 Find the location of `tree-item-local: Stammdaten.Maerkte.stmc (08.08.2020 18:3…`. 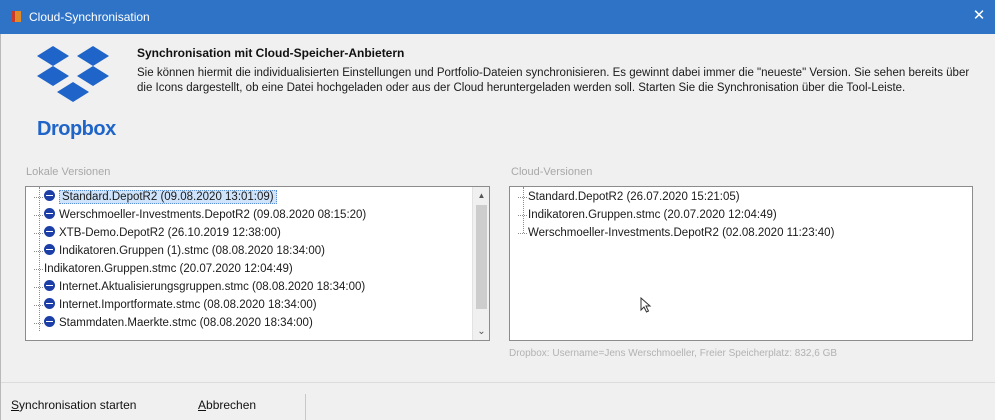

tree-item-local: Stammdaten.Maerkte.stmc (08.08.2020 18:3… is located at coordinates (173, 323).